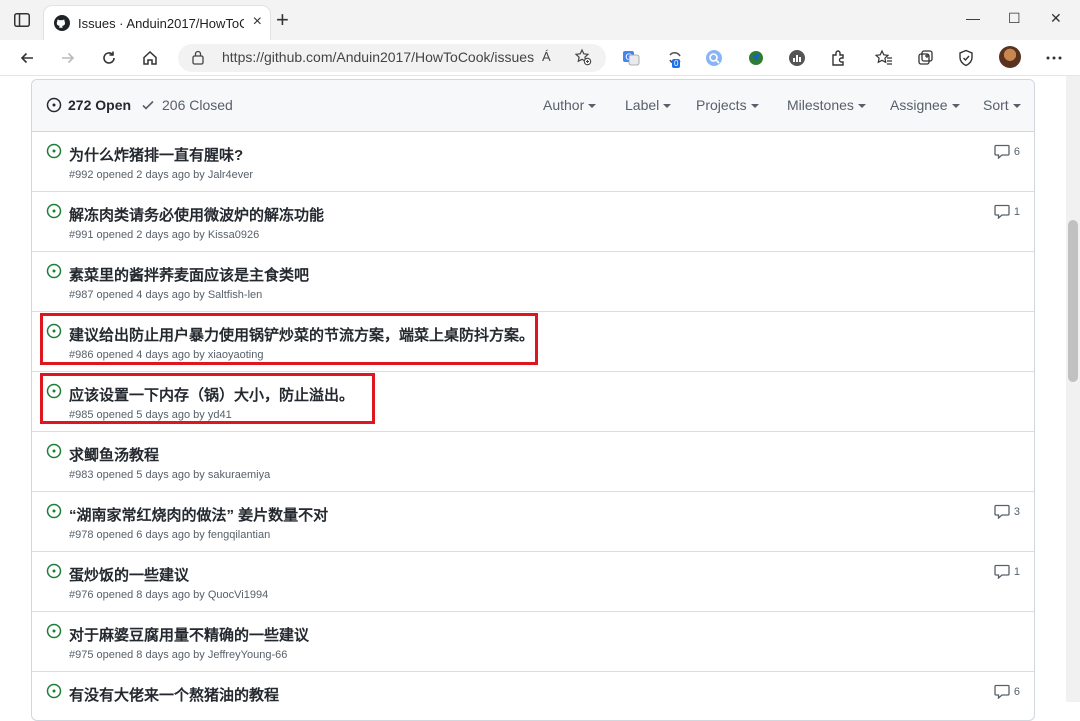  I want to click on issue-title-link: 对于麻婆豆腐用量不精确的一些建议, so click(189, 634).